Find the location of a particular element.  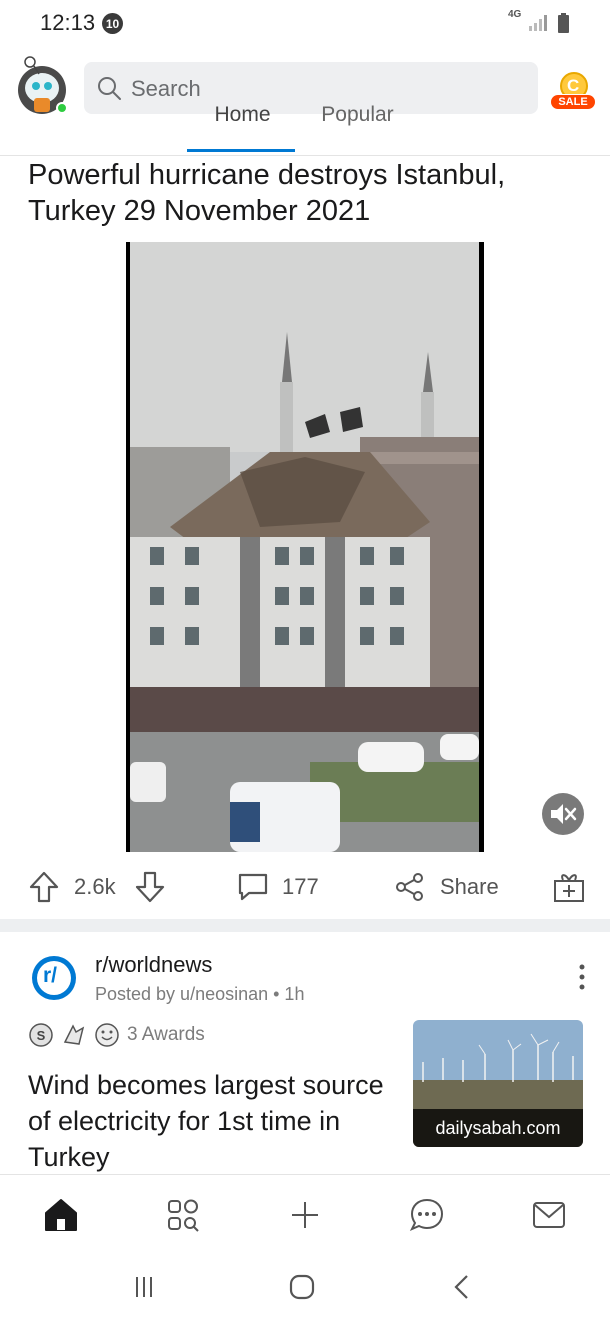

upvote-button is located at coordinates (44, 887).